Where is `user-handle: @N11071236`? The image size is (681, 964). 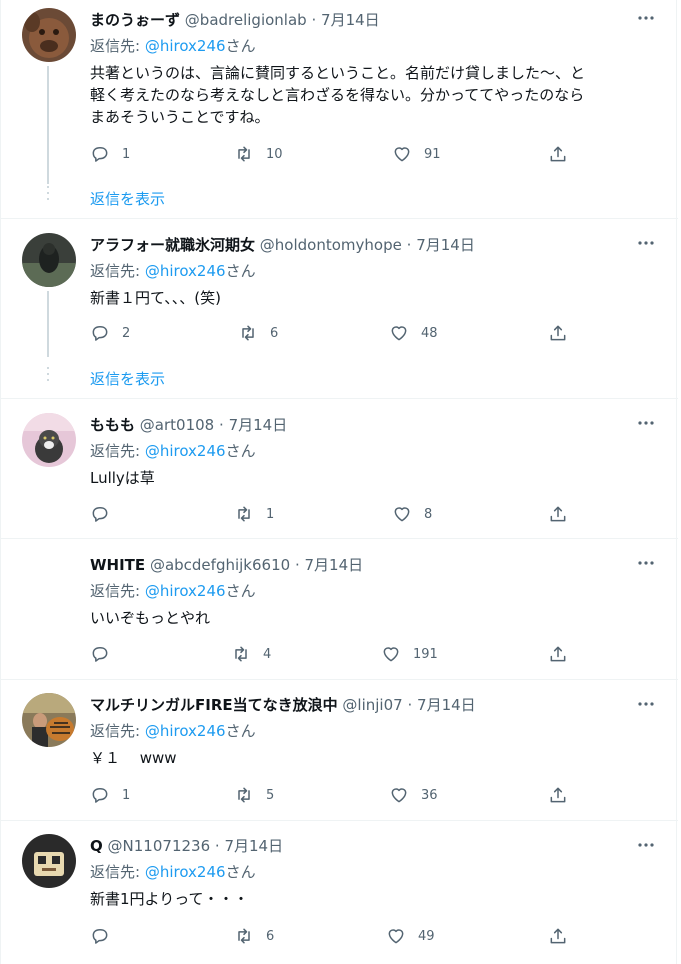 user-handle: @N11071236 is located at coordinates (159, 846).